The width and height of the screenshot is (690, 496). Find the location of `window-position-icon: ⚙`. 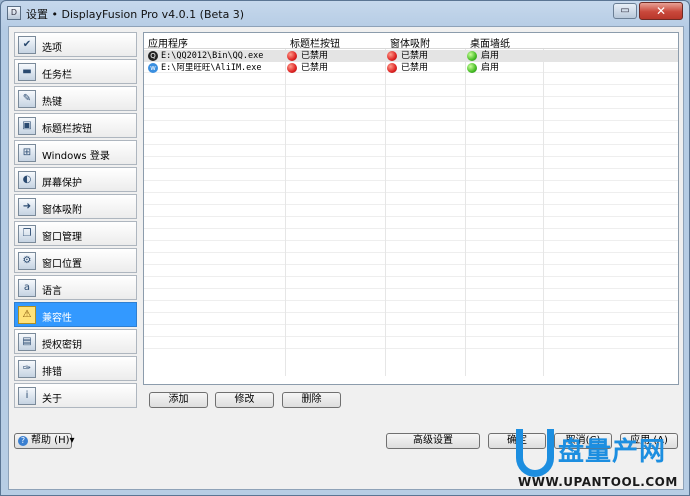

window-position-icon: ⚙ is located at coordinates (27, 261).